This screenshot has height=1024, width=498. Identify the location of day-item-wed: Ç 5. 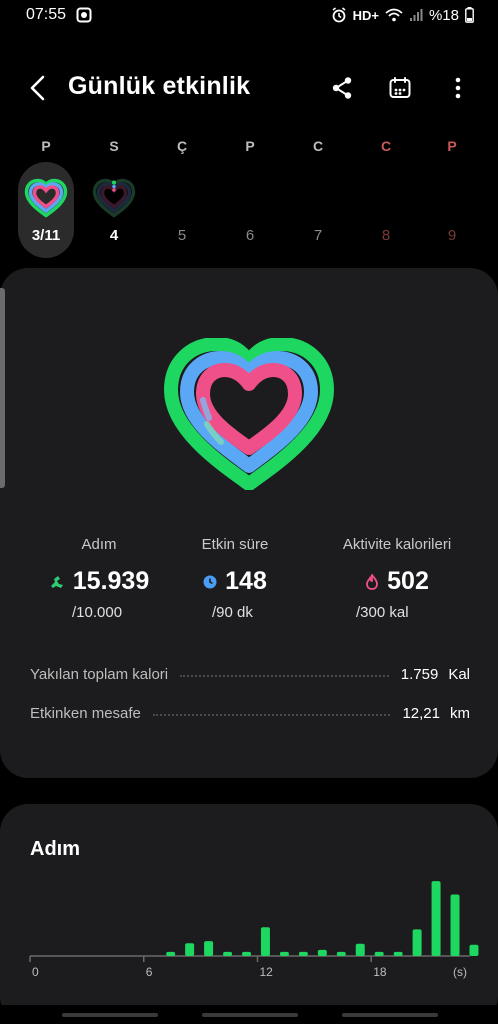
(182, 195).